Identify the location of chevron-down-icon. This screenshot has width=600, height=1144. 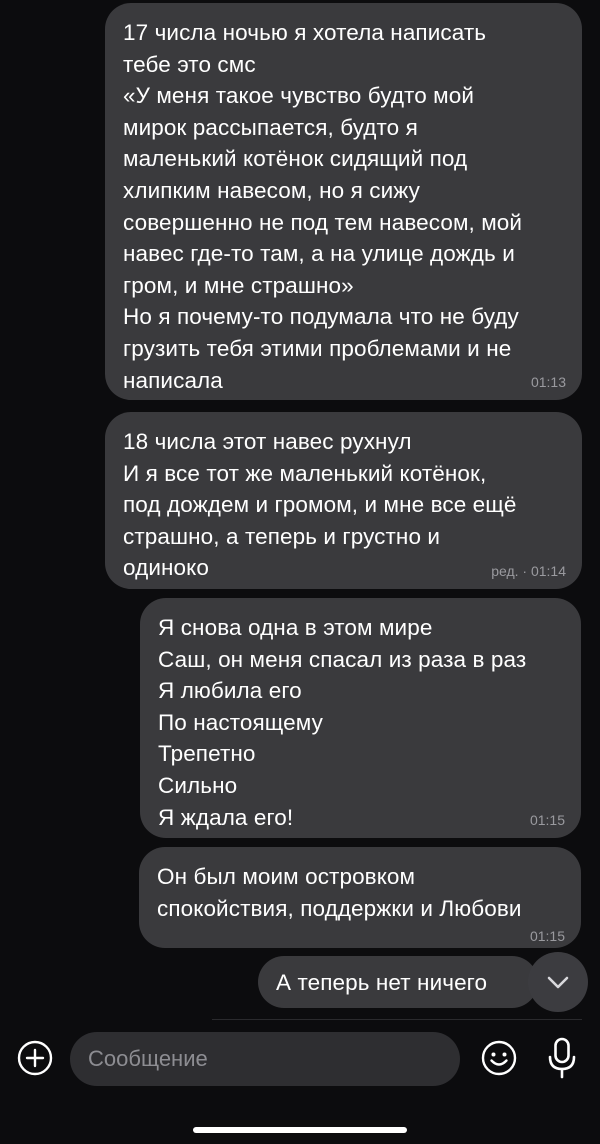
(558, 982).